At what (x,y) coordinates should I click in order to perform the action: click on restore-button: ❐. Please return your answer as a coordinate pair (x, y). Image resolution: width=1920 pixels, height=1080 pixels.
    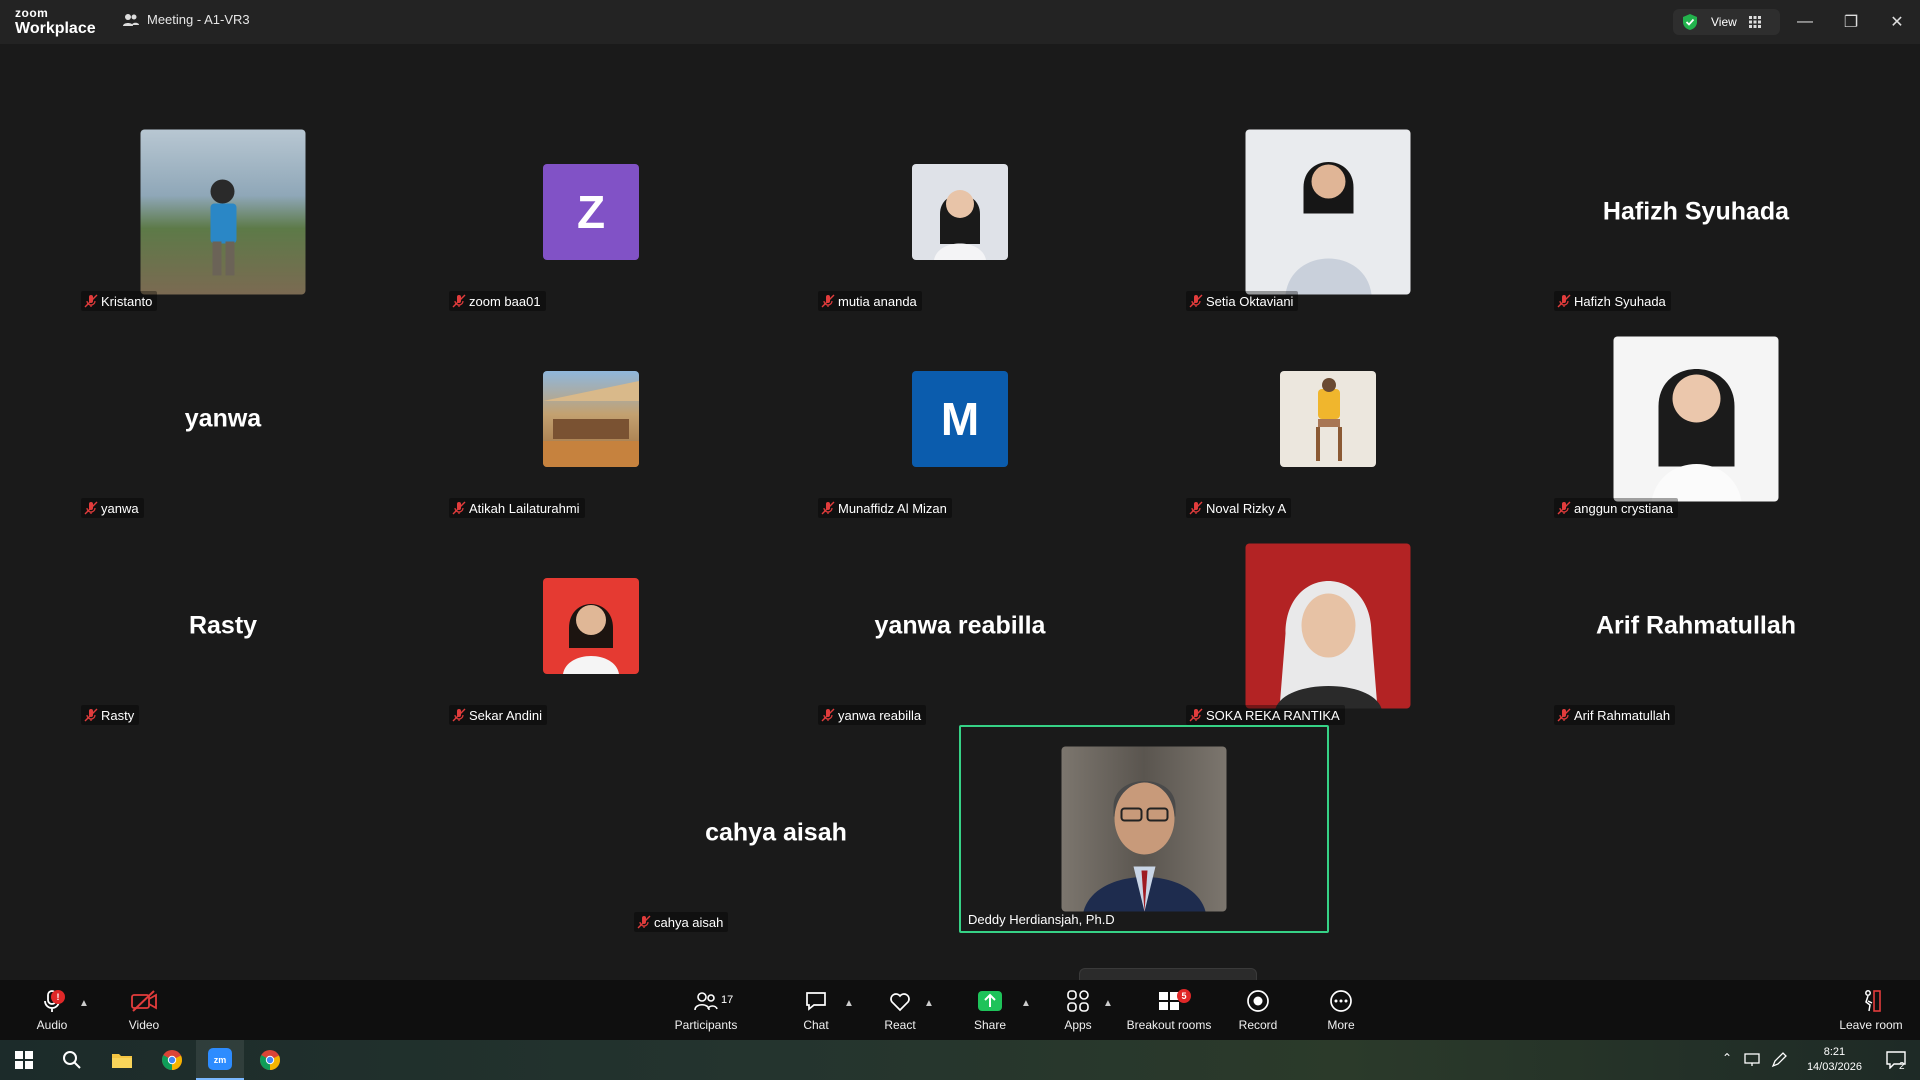
    Looking at the image, I should click on (1851, 22).